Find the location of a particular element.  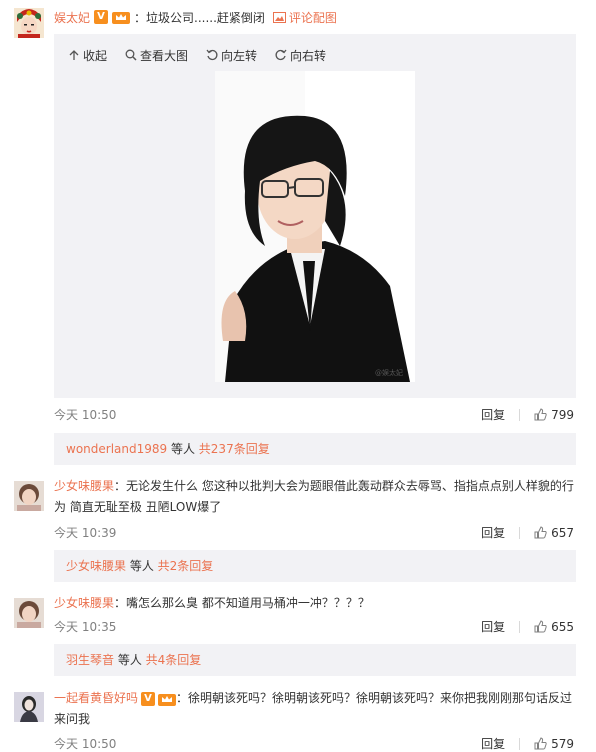

replies-summary: 羽生琴音 等人 共4条回复 is located at coordinates (315, 660).